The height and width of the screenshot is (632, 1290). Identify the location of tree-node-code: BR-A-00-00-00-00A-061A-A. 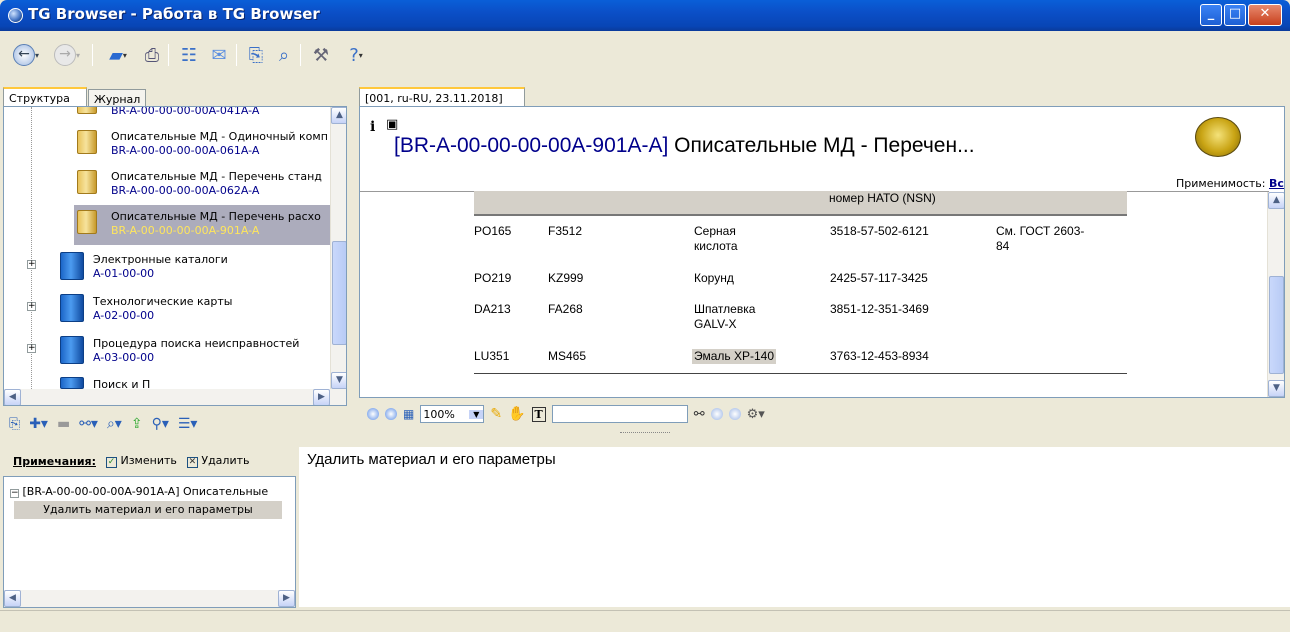
(185, 150).